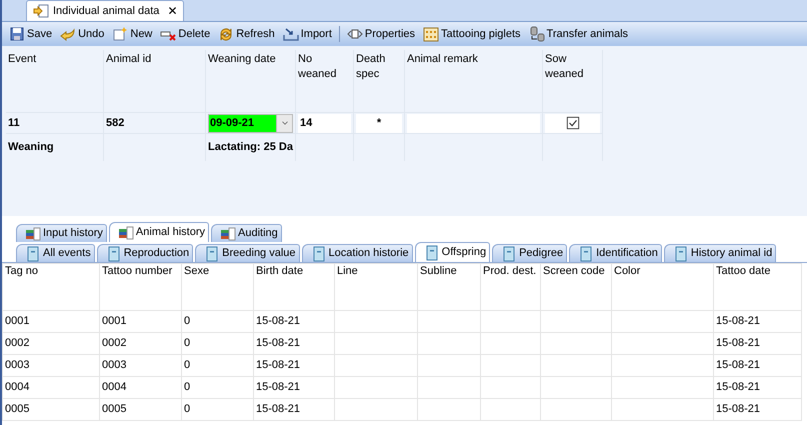  What do you see at coordinates (473, 123) in the screenshot?
I see `input-field` at bounding box center [473, 123].